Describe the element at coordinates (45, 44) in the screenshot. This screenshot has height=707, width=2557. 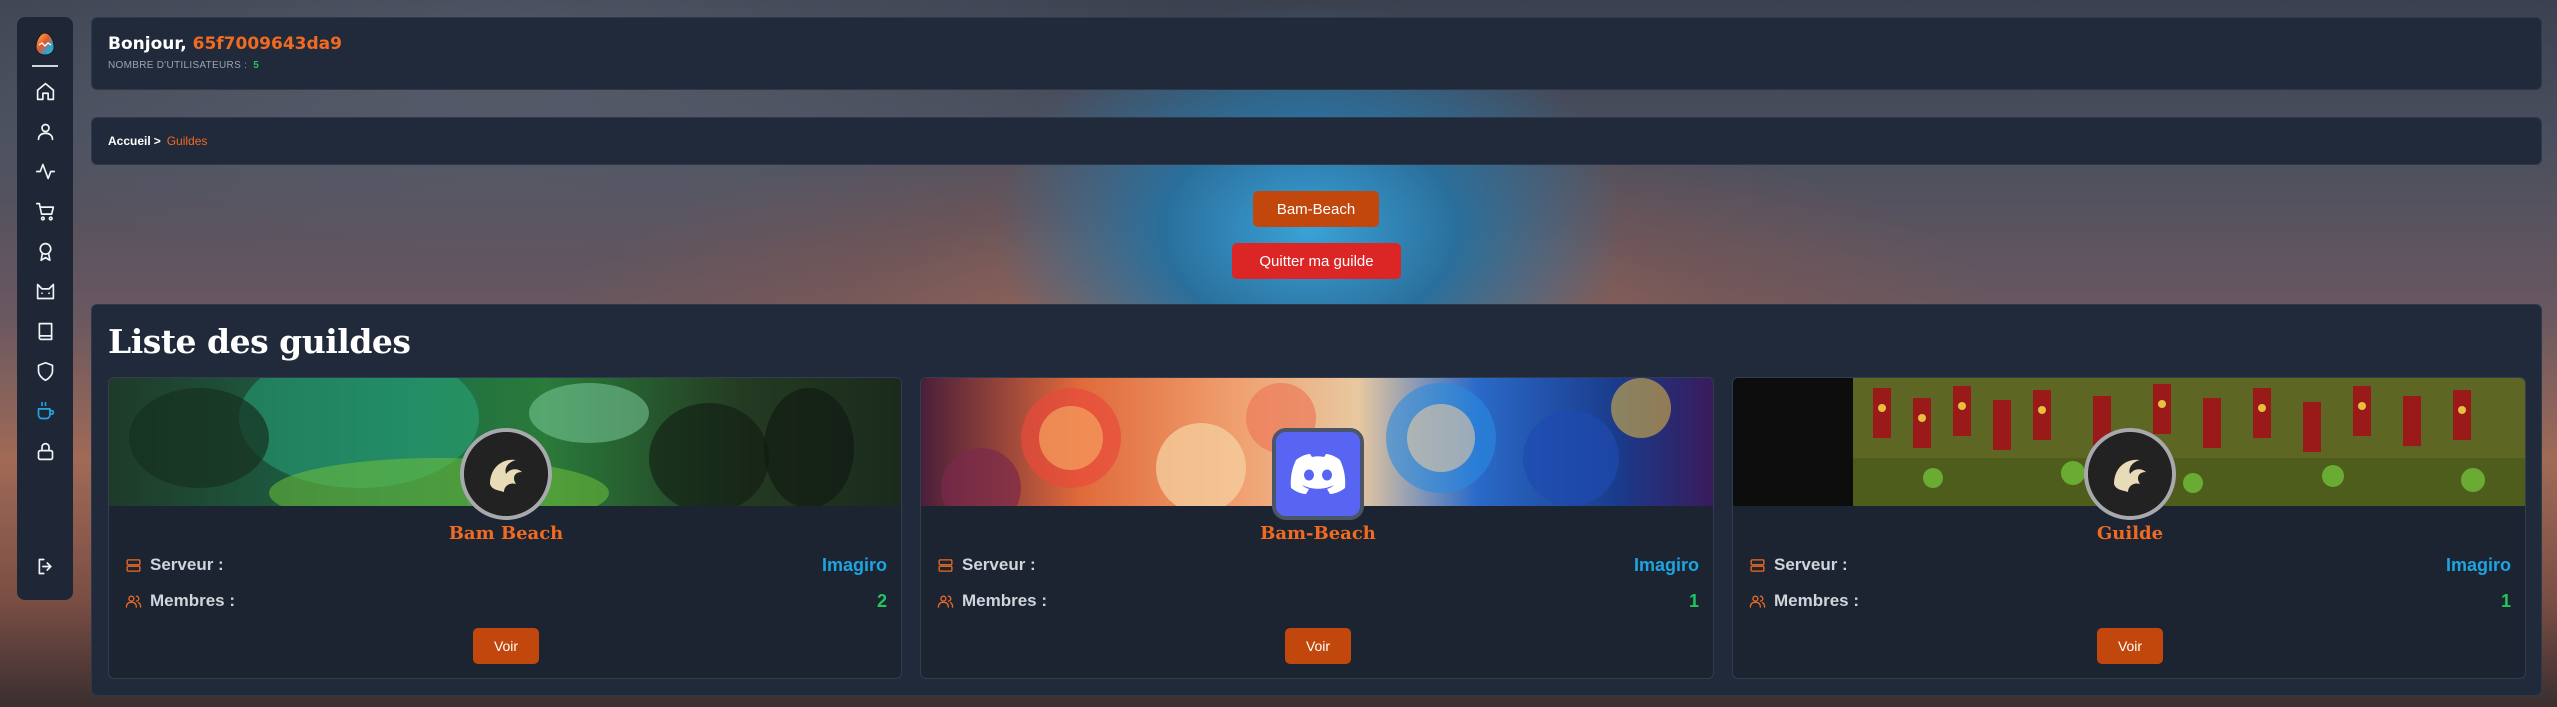
I see `egg-logo-icon` at that location.